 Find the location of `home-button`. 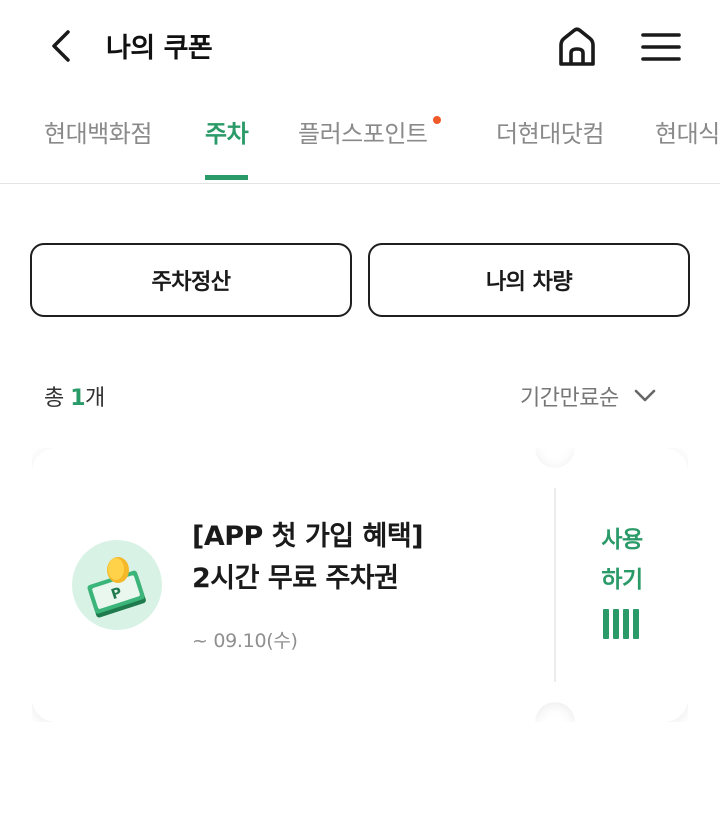

home-button is located at coordinates (577, 47).